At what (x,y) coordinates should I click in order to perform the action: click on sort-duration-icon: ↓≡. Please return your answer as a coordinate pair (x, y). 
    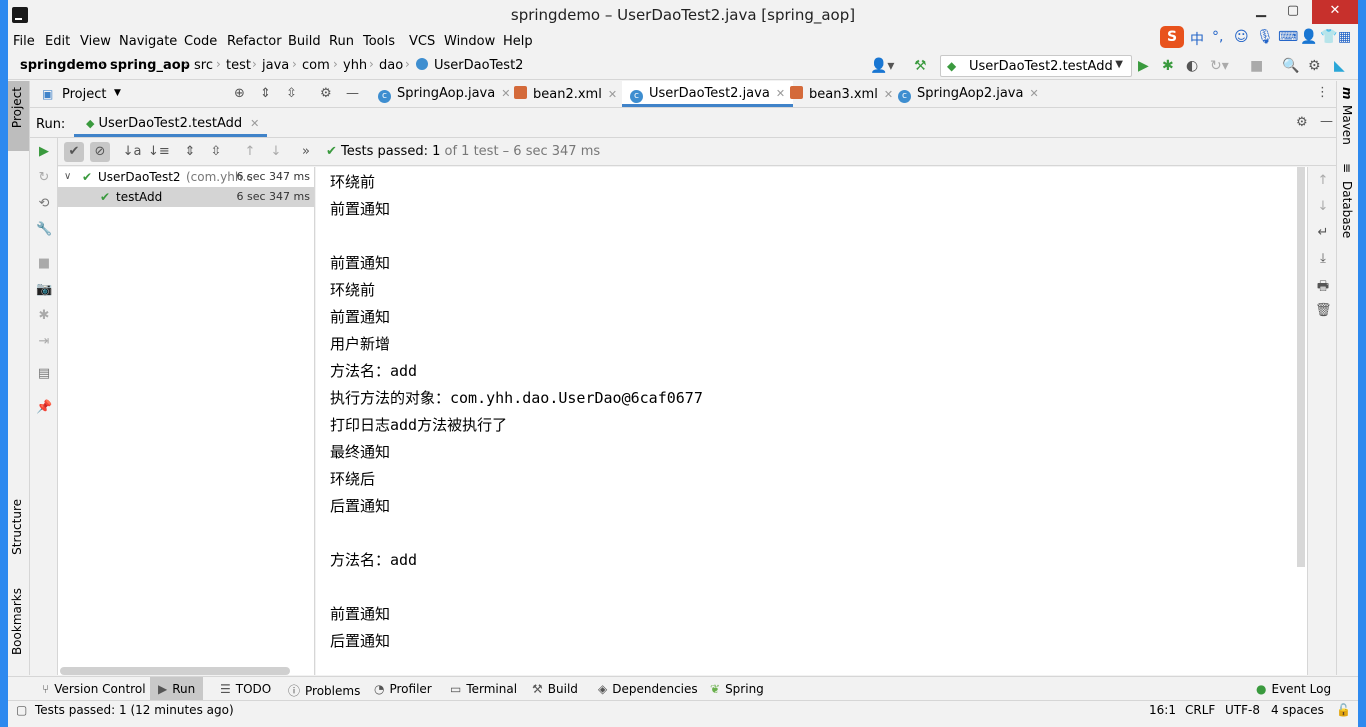
    Looking at the image, I should click on (159, 152).